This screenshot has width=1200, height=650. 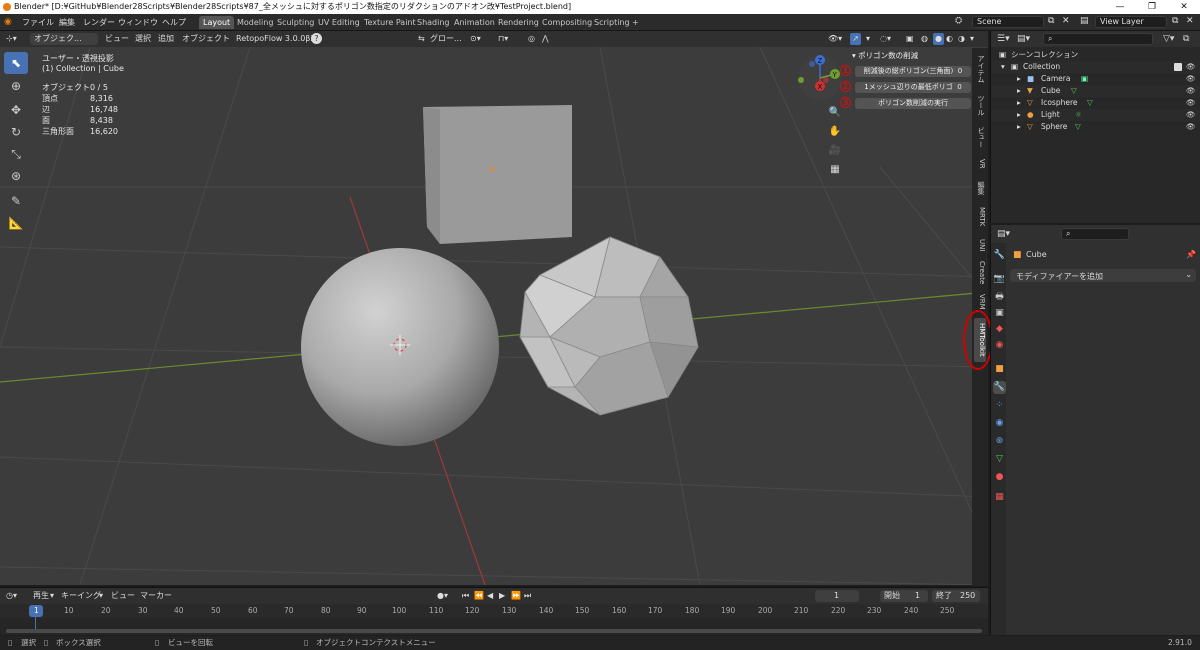 I want to click on particles-properties-tab-icon: ⁘, so click(x=999, y=405).